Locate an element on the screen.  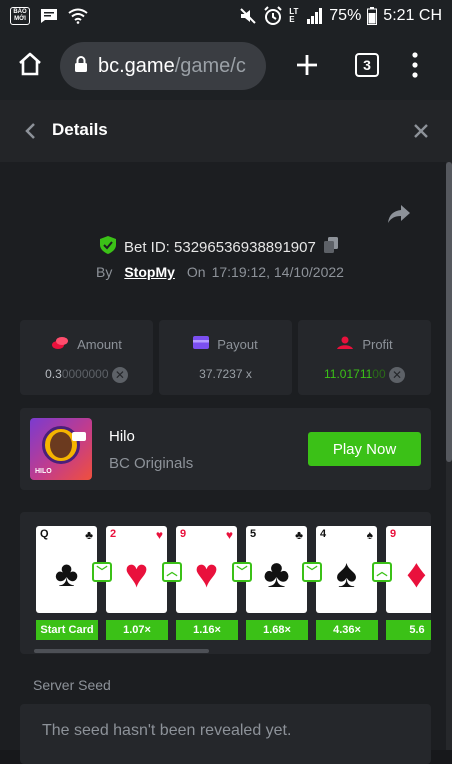
playing-card: 9♦♦ is located at coordinates (408, 569).